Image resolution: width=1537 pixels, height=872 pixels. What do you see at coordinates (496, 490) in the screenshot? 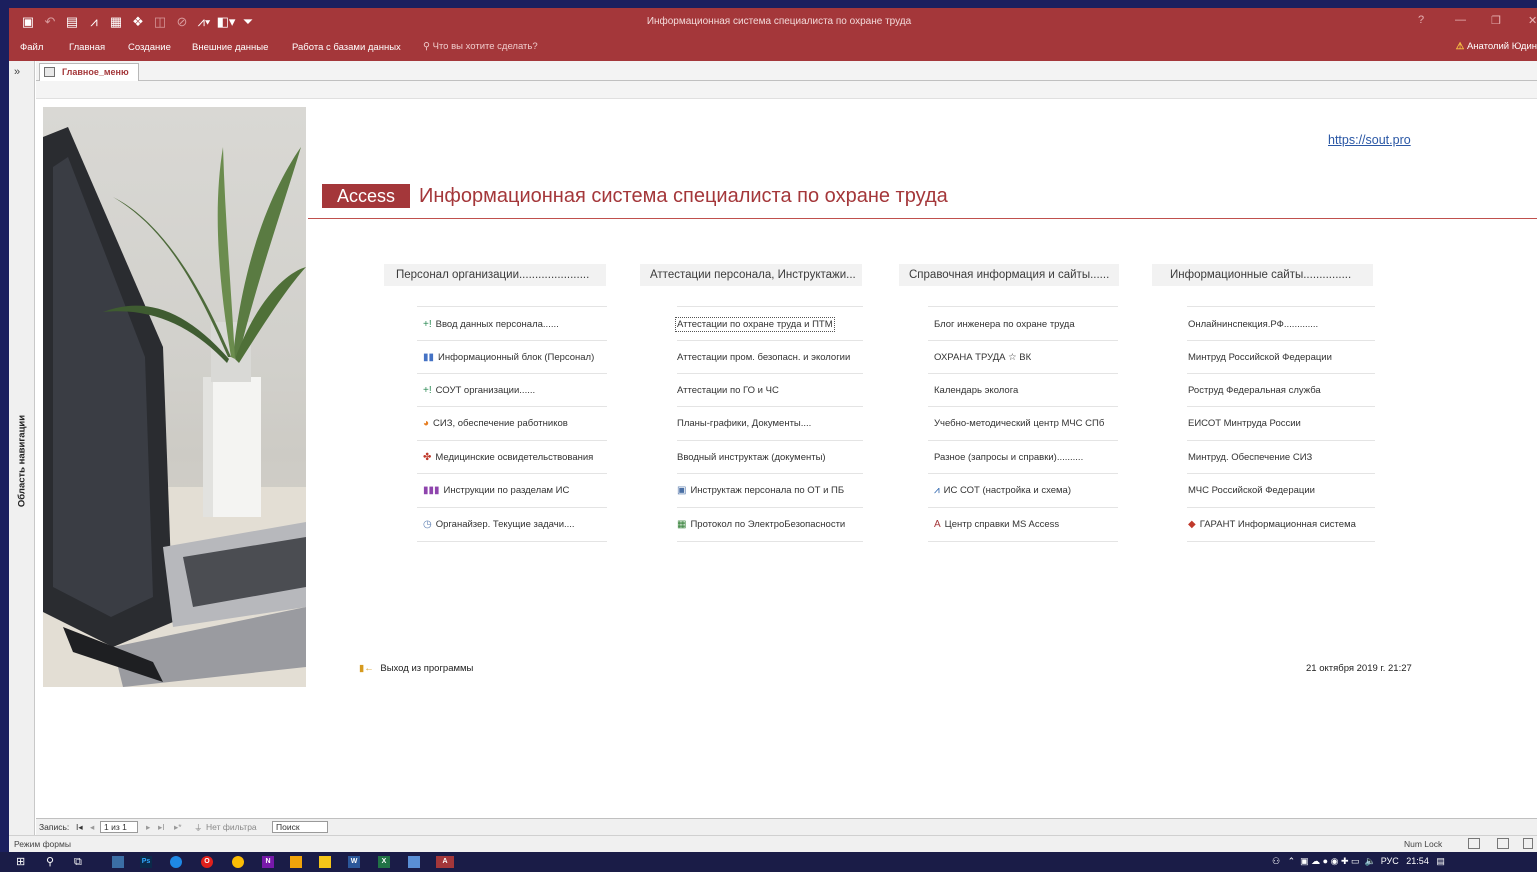
I see `menu-item-personnel-6: ▮▮▮ Инструкции по разделам ИС` at bounding box center [496, 490].